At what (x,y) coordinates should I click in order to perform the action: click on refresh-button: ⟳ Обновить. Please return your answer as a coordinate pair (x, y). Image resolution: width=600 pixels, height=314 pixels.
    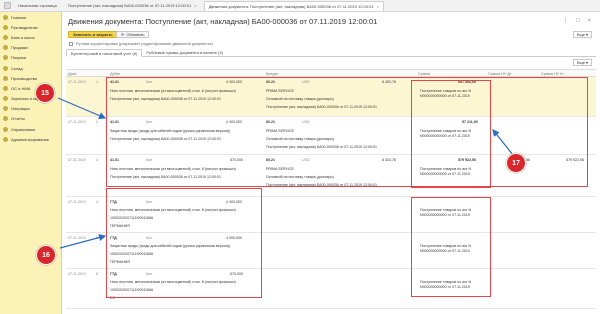
    Looking at the image, I should click on (133, 34).